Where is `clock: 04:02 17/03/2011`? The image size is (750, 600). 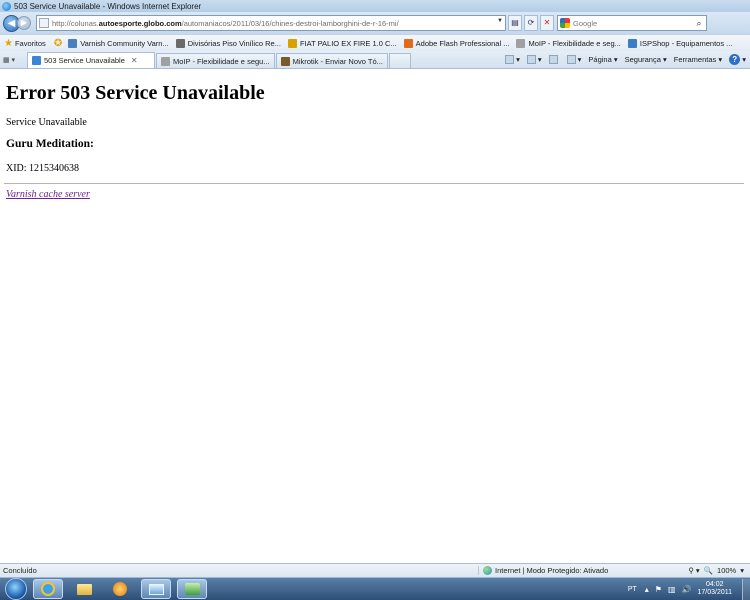 clock: 04:02 17/03/2011 is located at coordinates (714, 589).